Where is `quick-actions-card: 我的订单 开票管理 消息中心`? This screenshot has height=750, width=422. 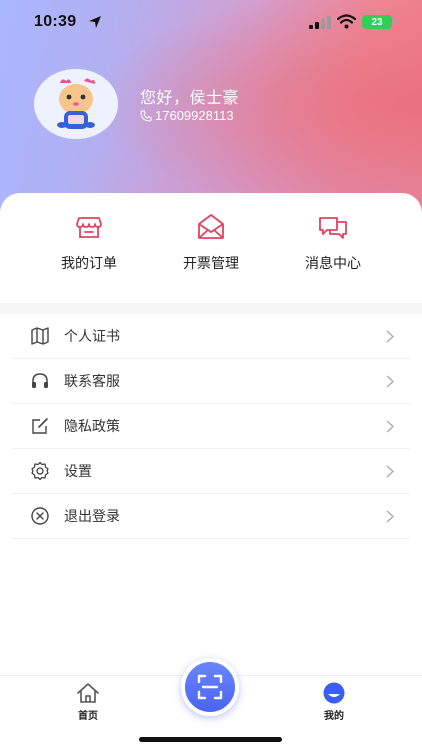
quick-actions-card: 我的订单 开票管理 消息中心 is located at coordinates (211, 248).